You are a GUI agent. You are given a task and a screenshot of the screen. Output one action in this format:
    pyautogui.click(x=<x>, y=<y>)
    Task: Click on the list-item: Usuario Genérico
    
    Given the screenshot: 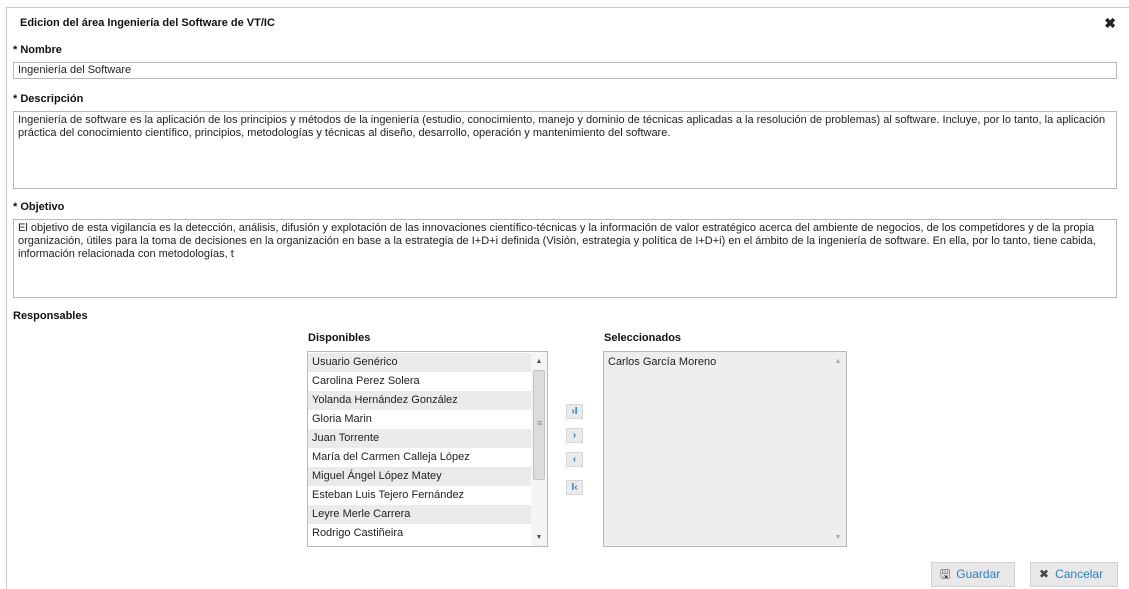 What is the action you would take?
    pyautogui.click(x=427, y=362)
    